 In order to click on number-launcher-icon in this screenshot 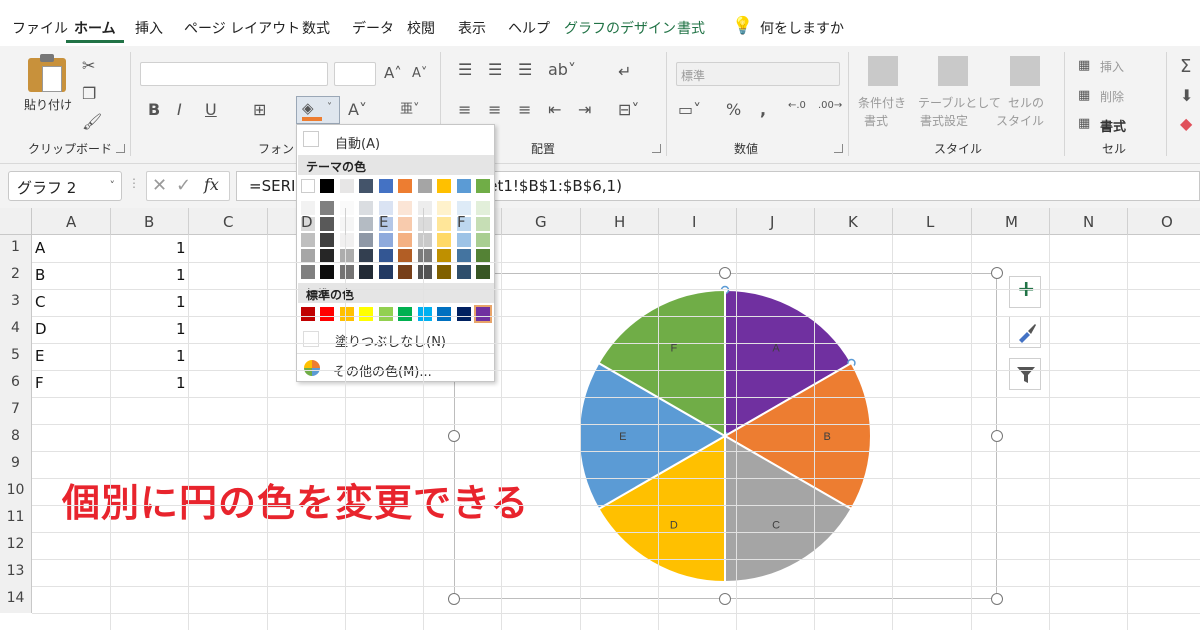, I will do `click(838, 148)`.